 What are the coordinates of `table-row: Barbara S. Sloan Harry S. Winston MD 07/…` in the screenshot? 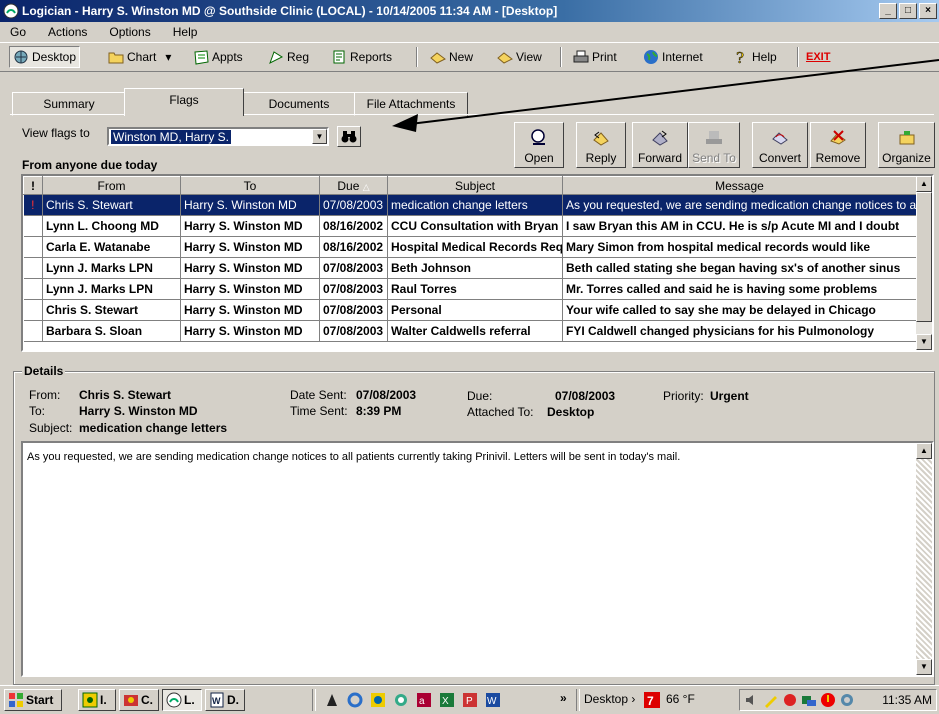 It's located at (470, 331).